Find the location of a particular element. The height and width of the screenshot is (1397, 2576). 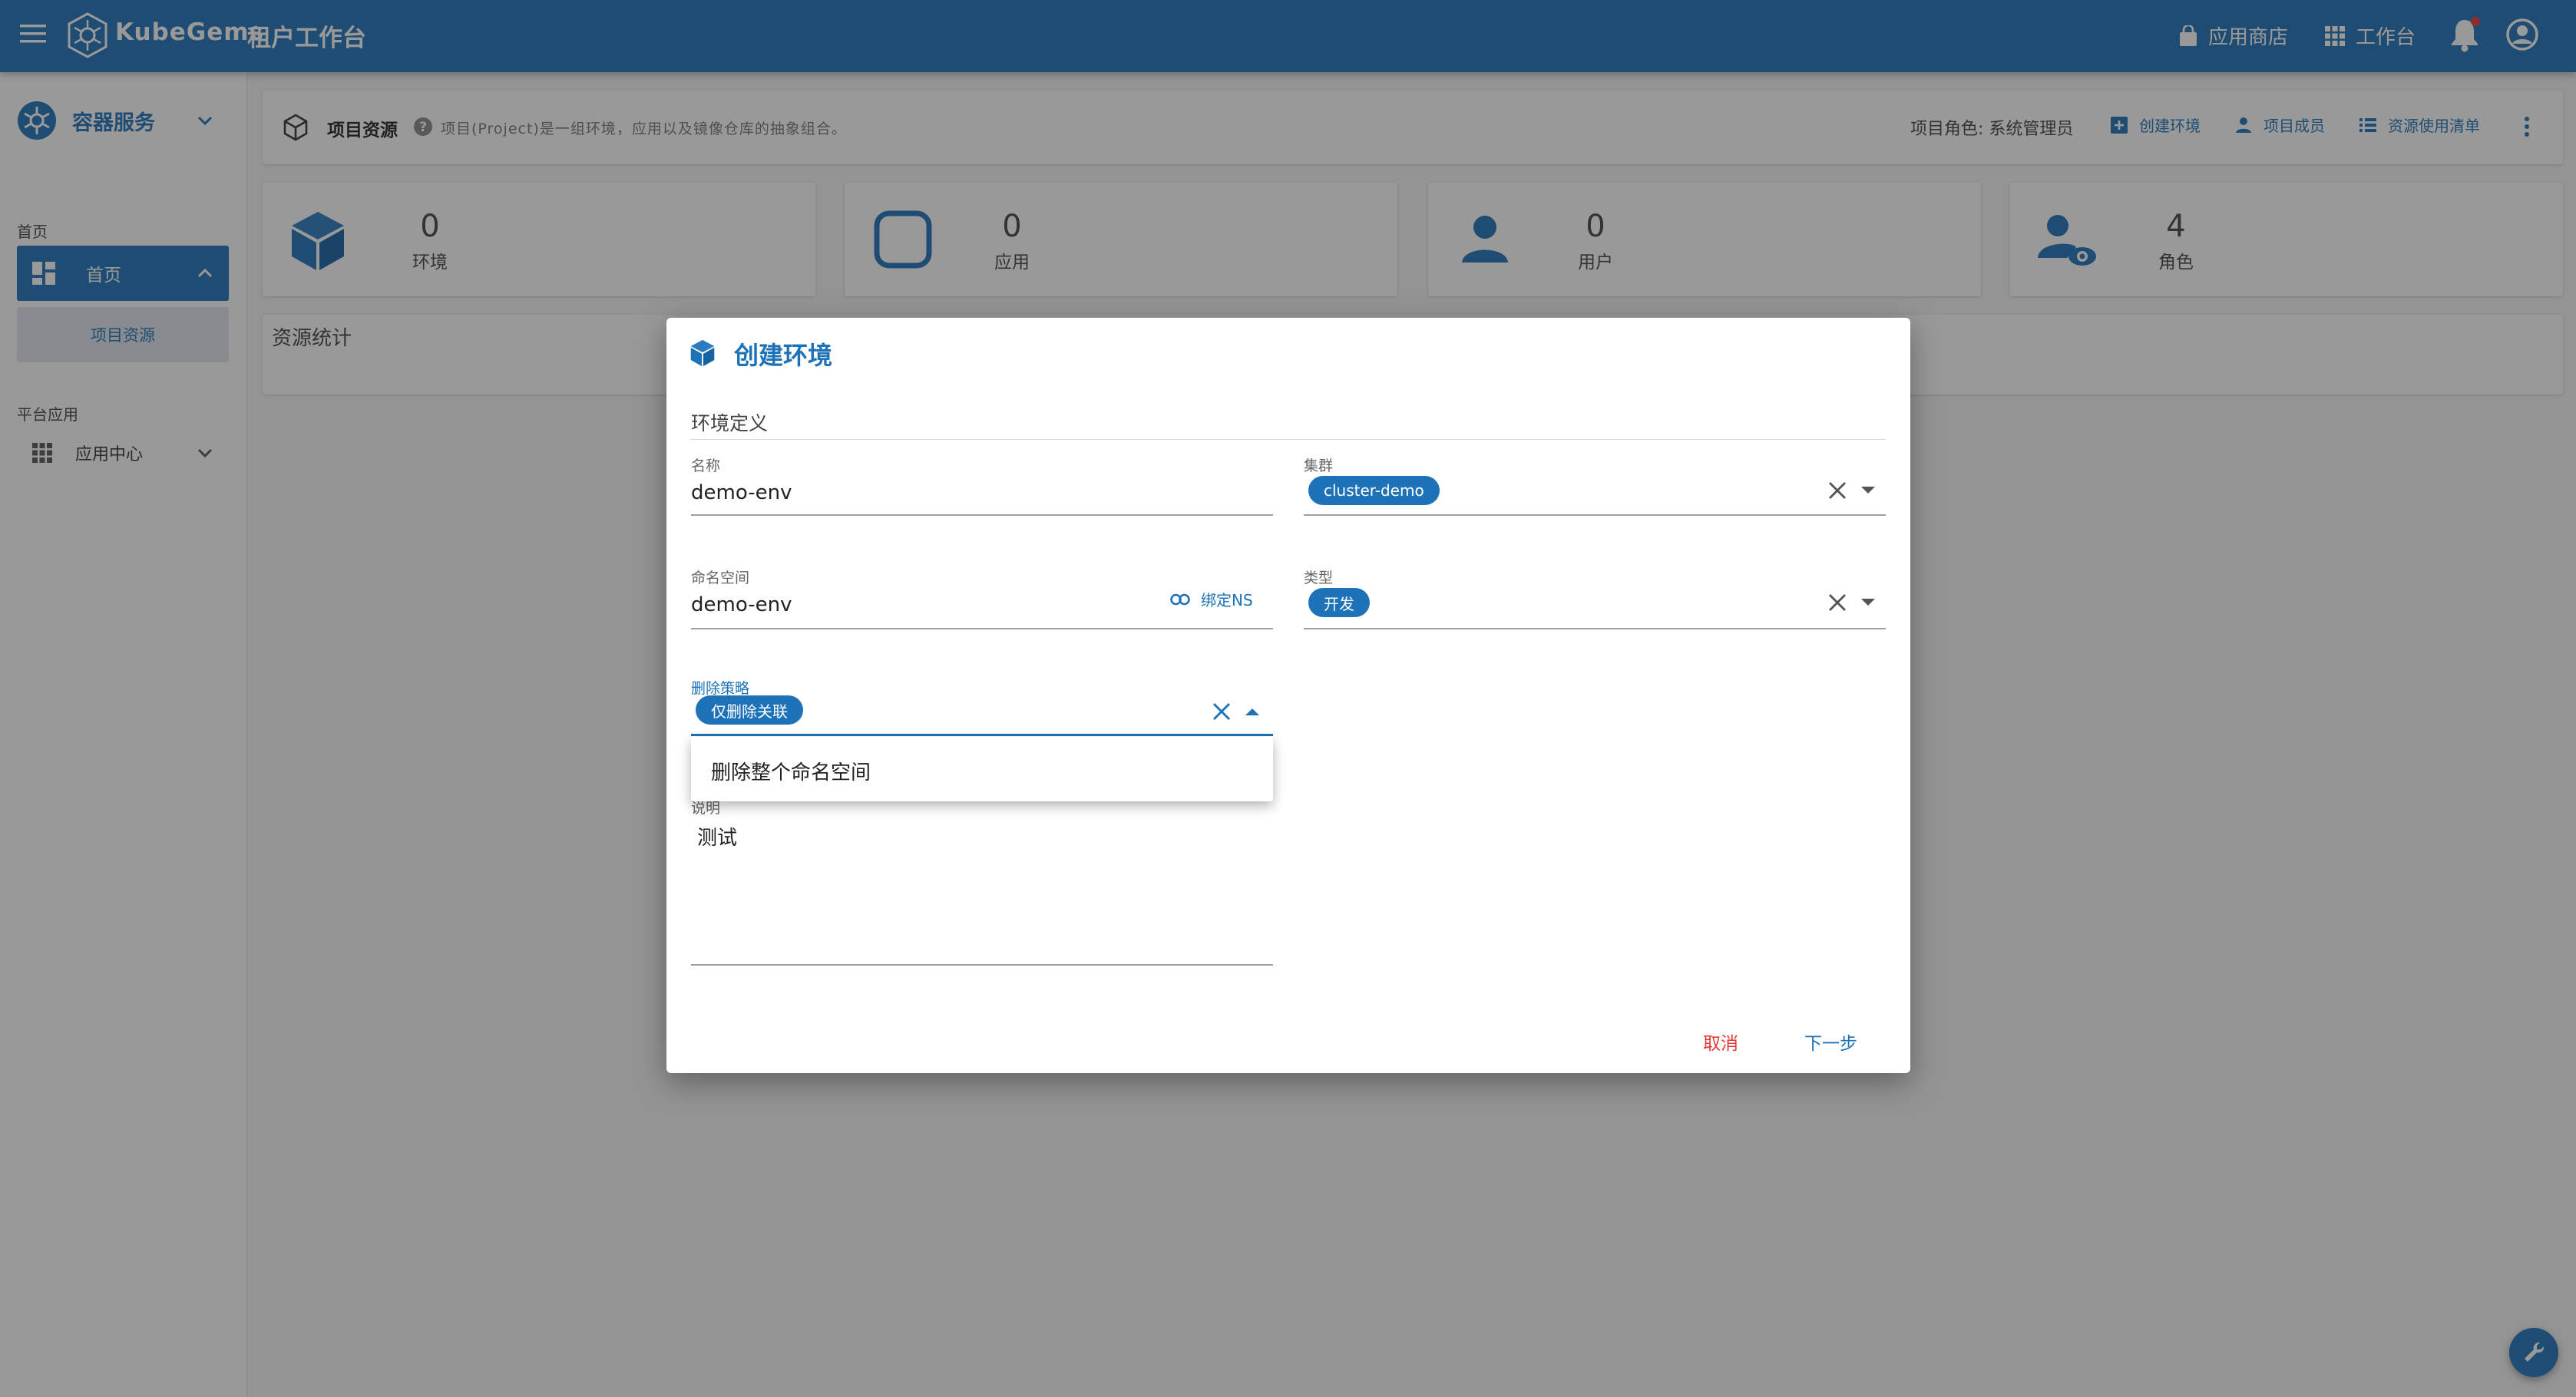

description-textarea: 测试 is located at coordinates (982, 836).